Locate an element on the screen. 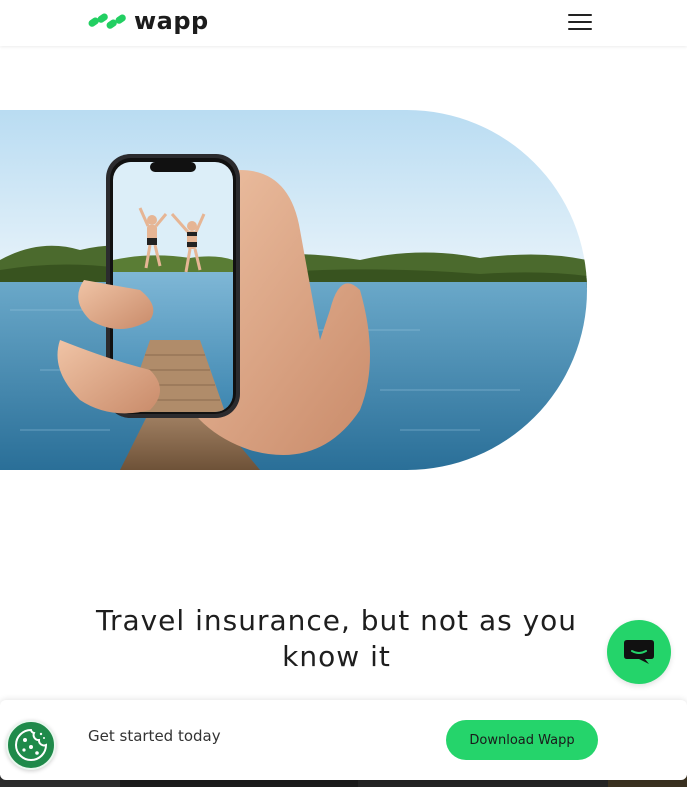  wapp-logo-icon is located at coordinates (107, 21).